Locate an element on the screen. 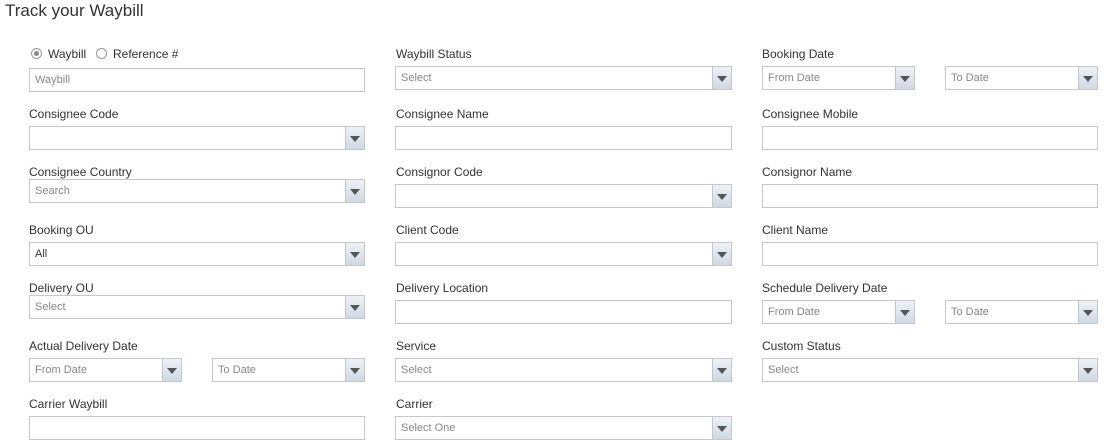  waybill-status-value: Select is located at coordinates (416, 78).